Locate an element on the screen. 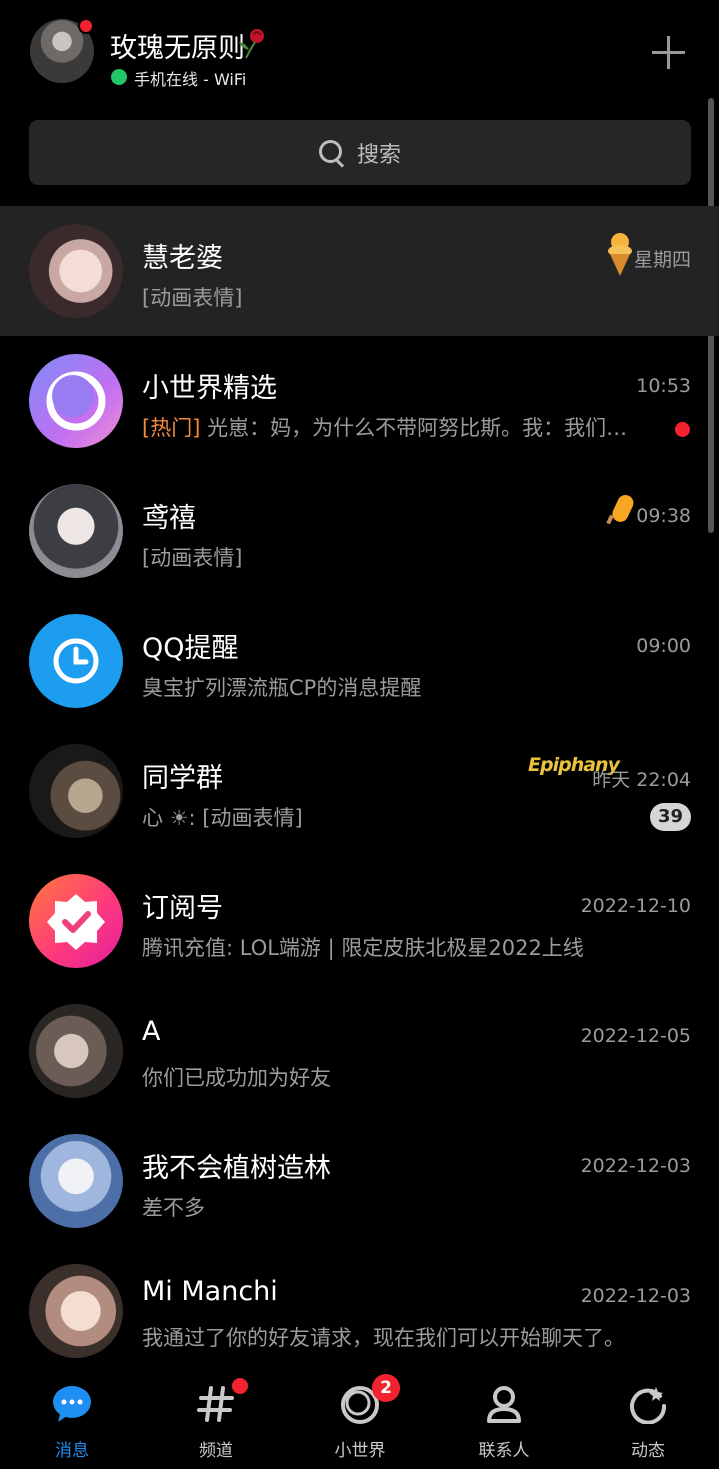  conversation-title: 小世界精选 is located at coordinates (209, 388).